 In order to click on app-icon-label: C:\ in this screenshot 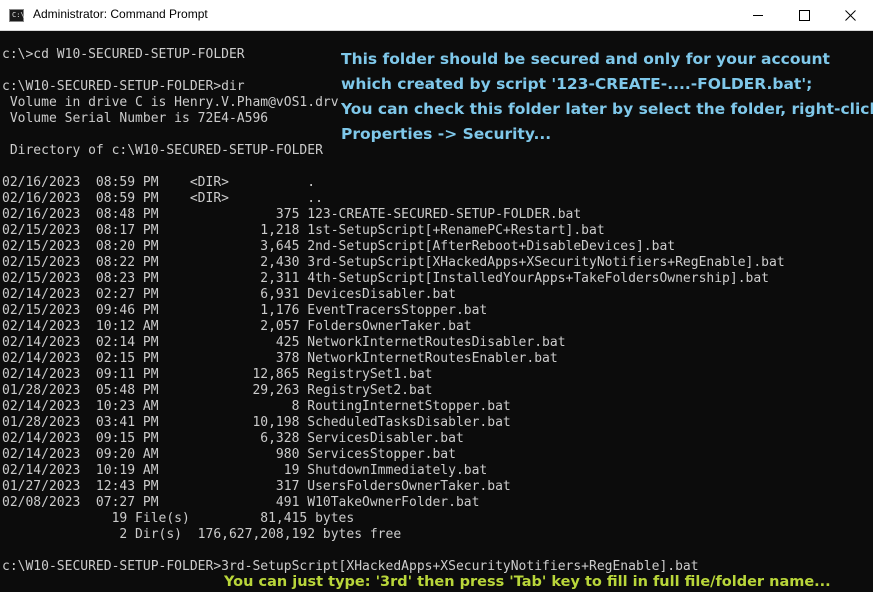, I will do `click(18, 15)`.